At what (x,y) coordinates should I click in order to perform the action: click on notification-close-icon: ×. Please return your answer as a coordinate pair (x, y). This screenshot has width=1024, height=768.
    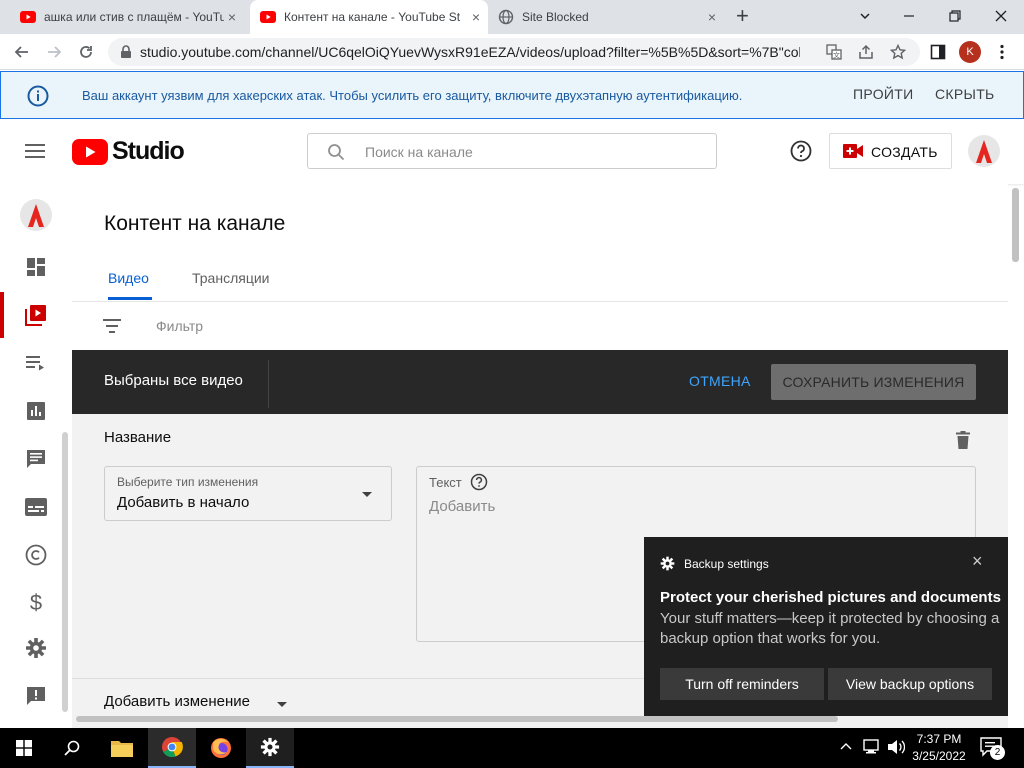
    Looking at the image, I should click on (977, 561).